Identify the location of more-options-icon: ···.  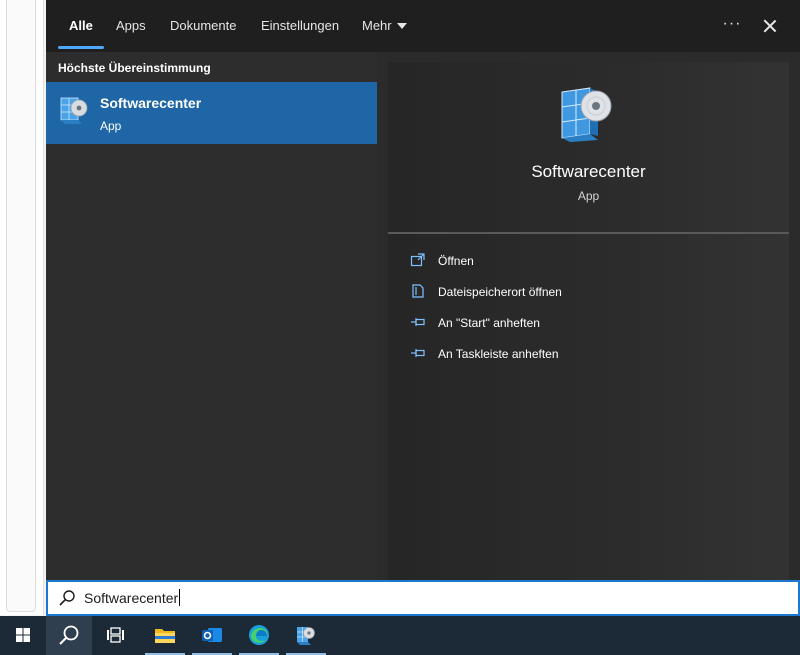
(732, 26).